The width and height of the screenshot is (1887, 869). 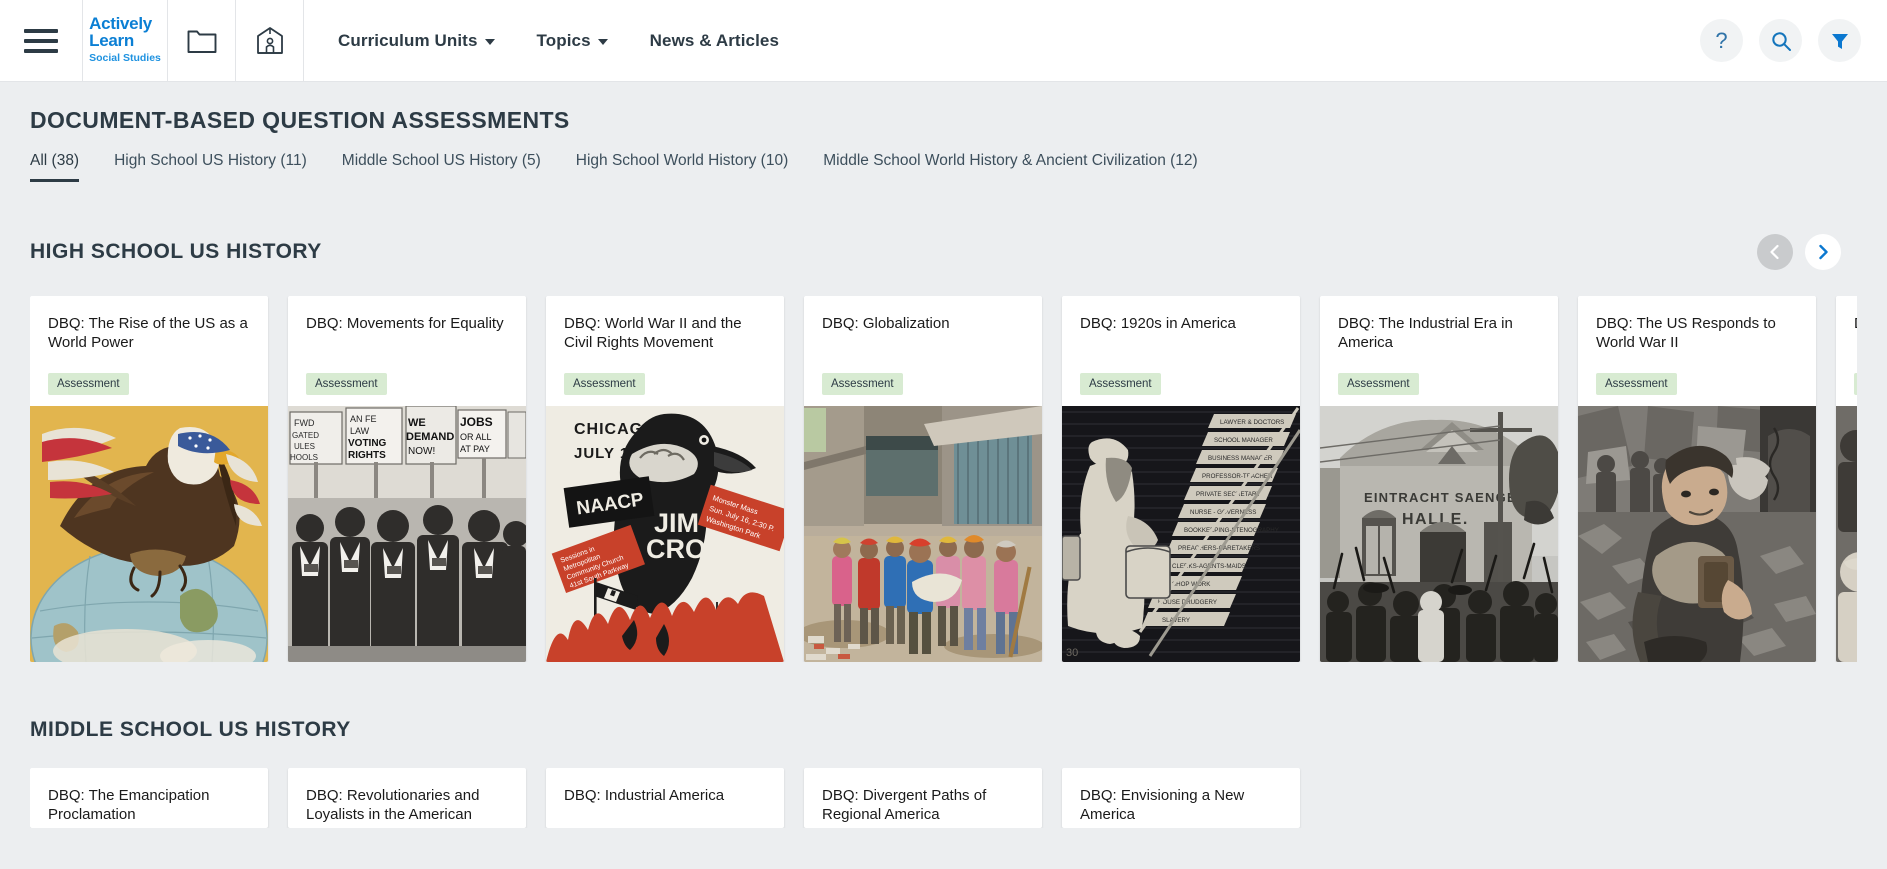 I want to click on carousel-prev-button, so click(x=1775, y=252).